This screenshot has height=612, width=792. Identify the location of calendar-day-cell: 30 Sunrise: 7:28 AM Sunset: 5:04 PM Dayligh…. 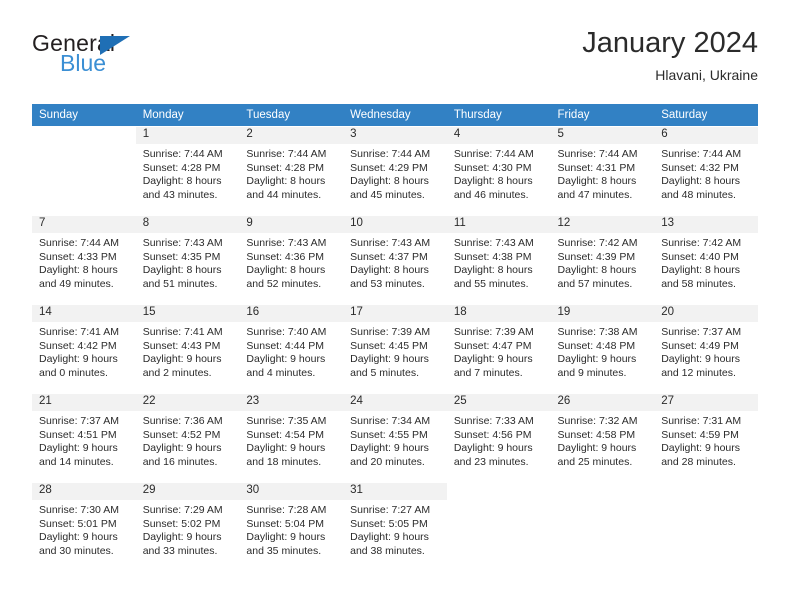
(291, 527).